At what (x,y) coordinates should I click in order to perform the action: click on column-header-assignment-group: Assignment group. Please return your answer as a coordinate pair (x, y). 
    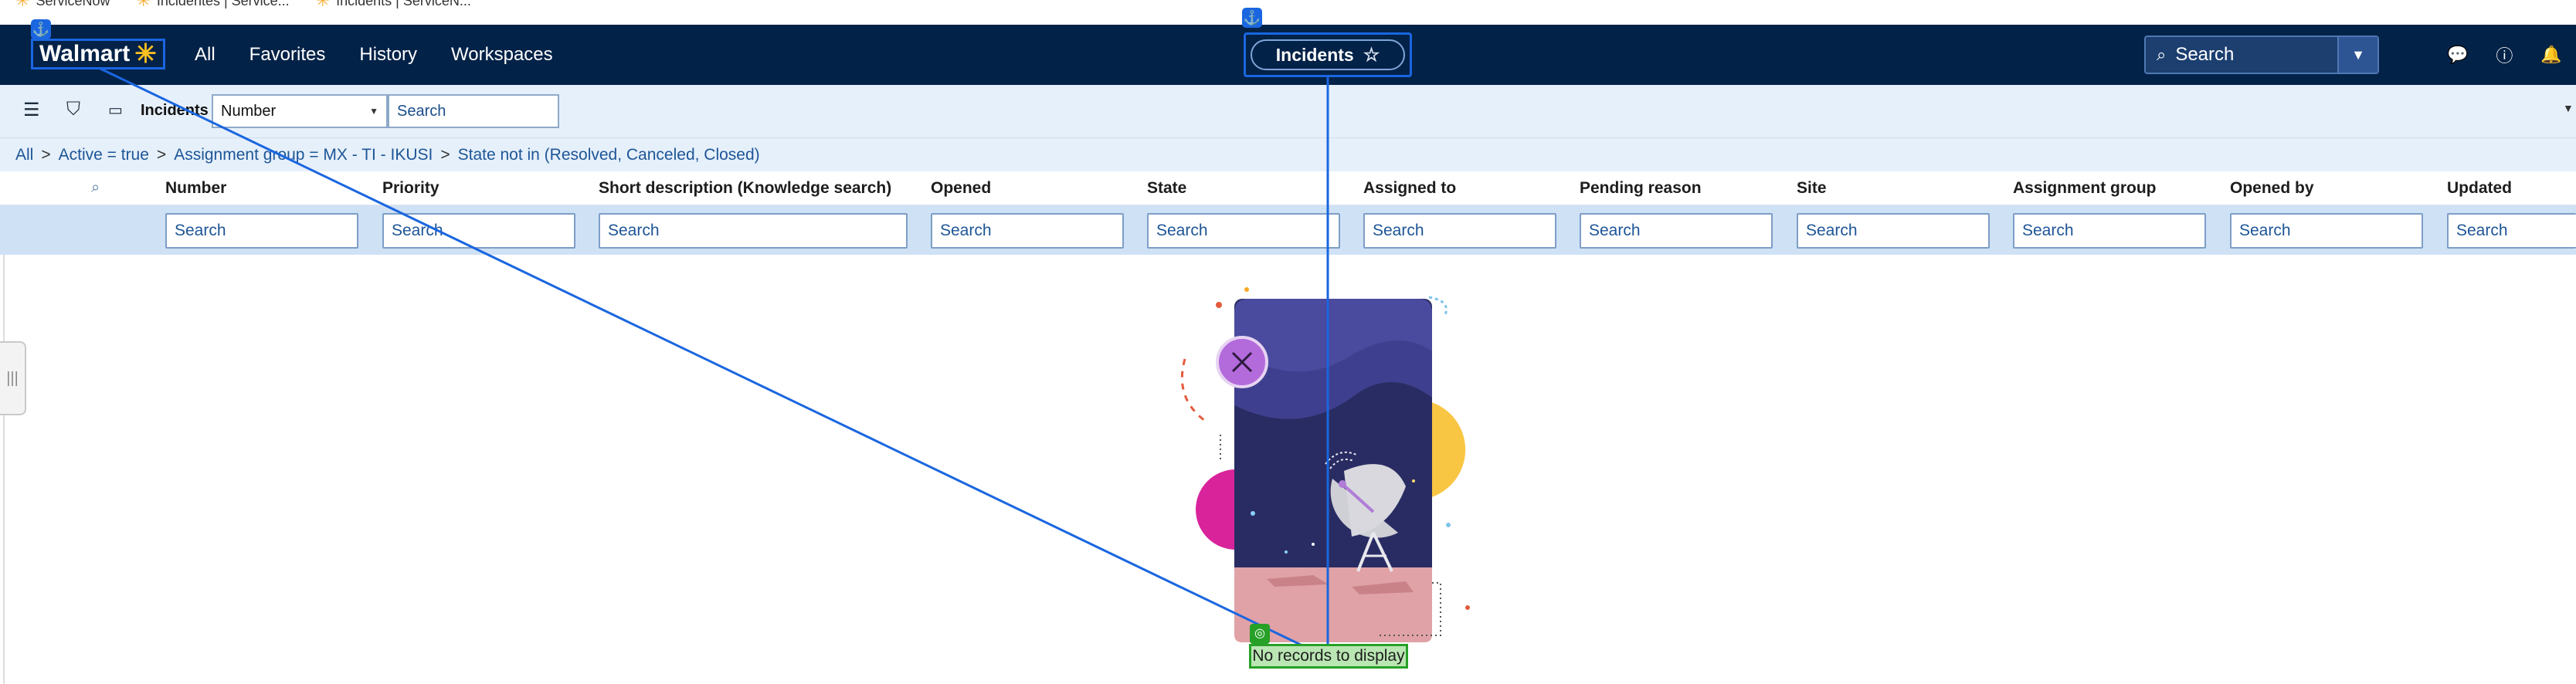
    Looking at the image, I should click on (2085, 188).